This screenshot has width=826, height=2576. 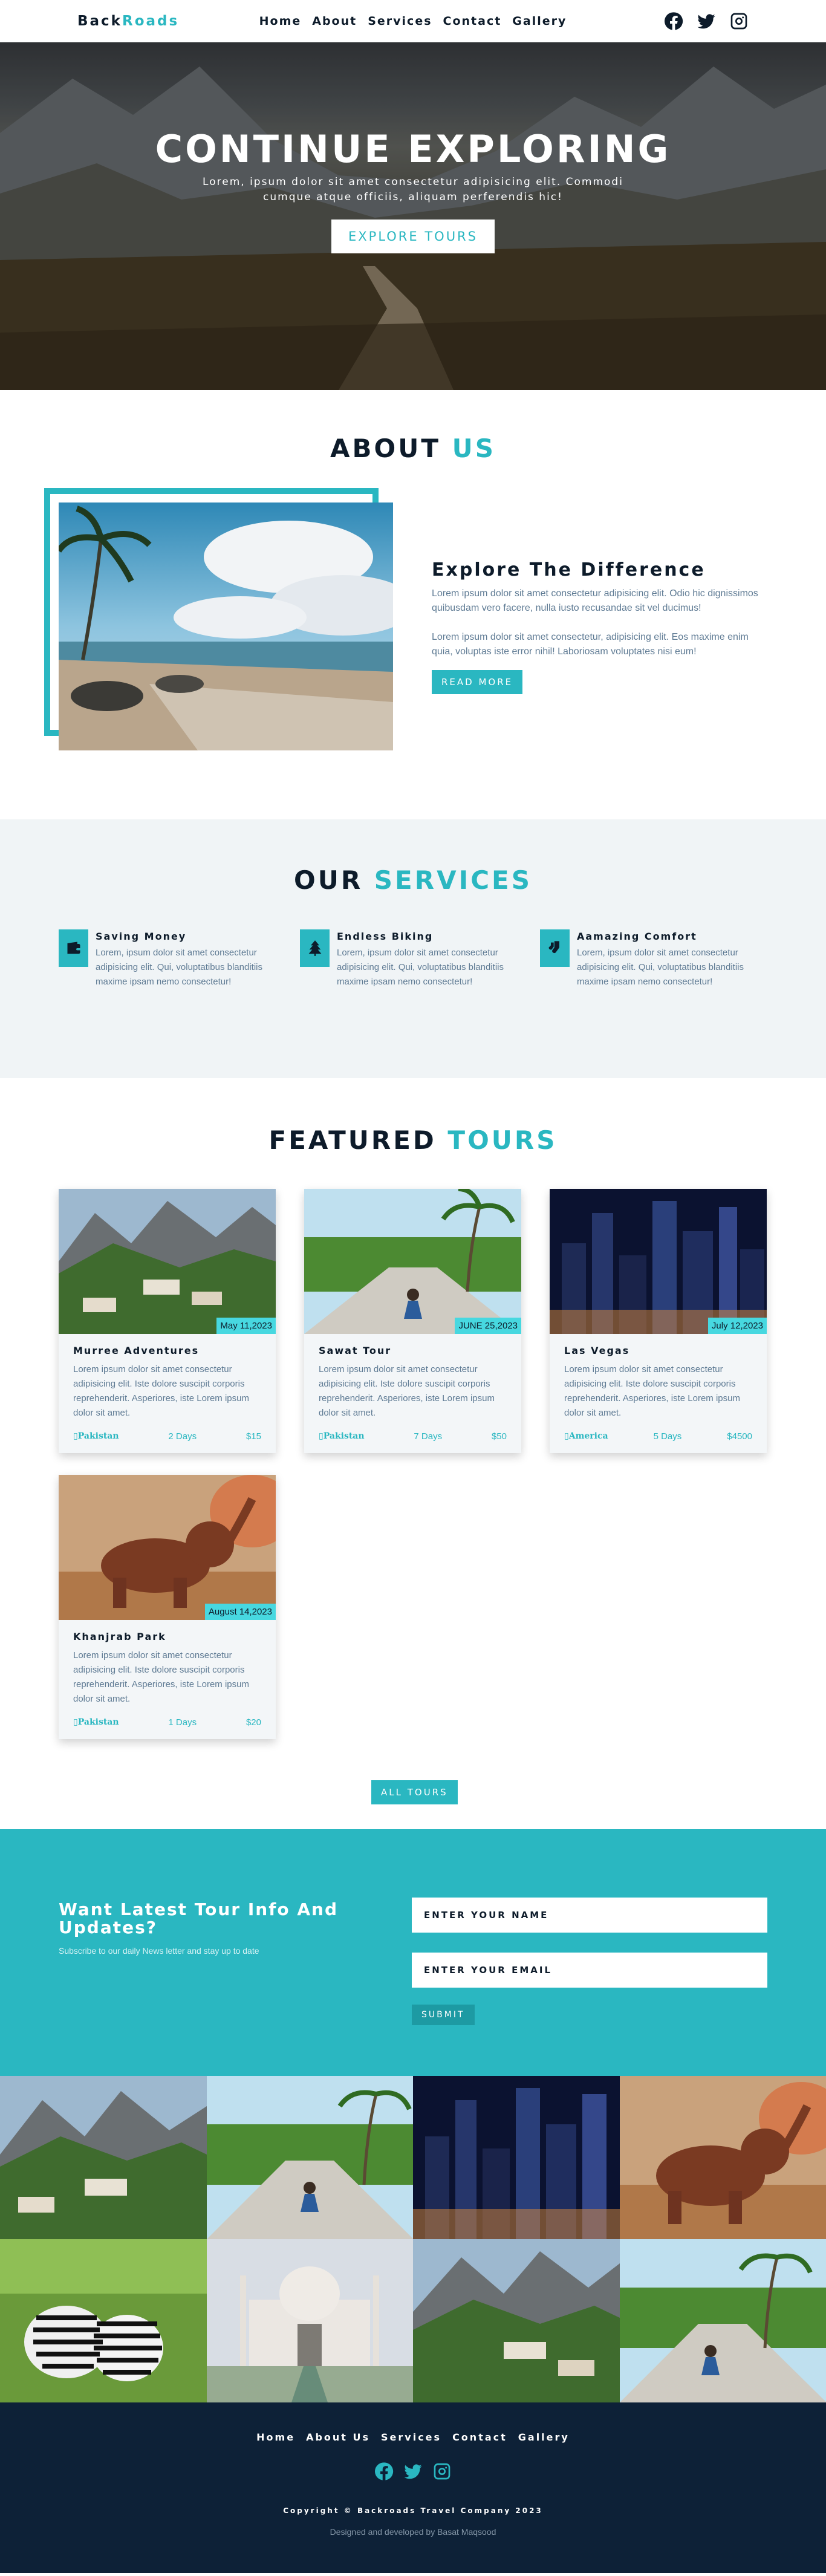 I want to click on tour-image-city: July 12,2023, so click(x=658, y=1261).